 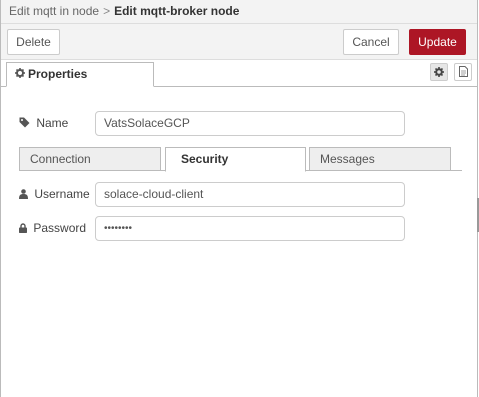 I want to click on user-icon, so click(x=26, y=194).